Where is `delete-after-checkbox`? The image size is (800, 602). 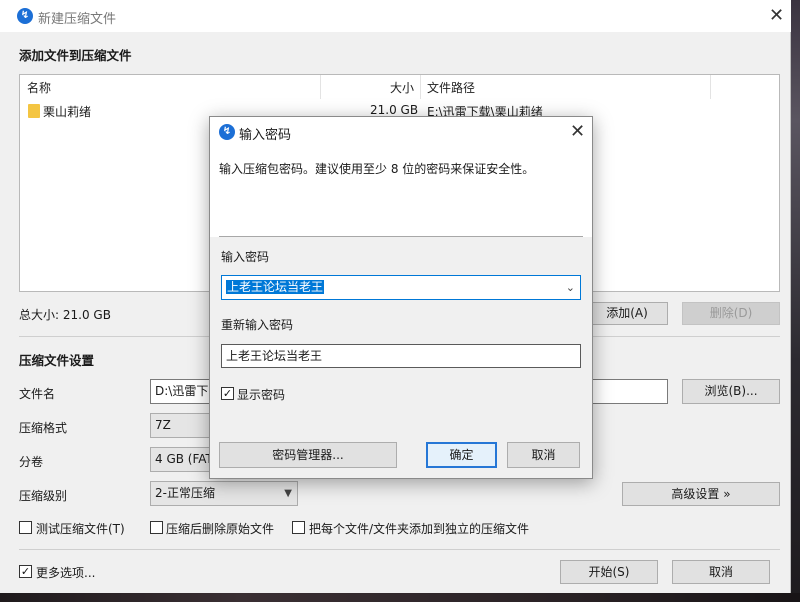 delete-after-checkbox is located at coordinates (156, 527).